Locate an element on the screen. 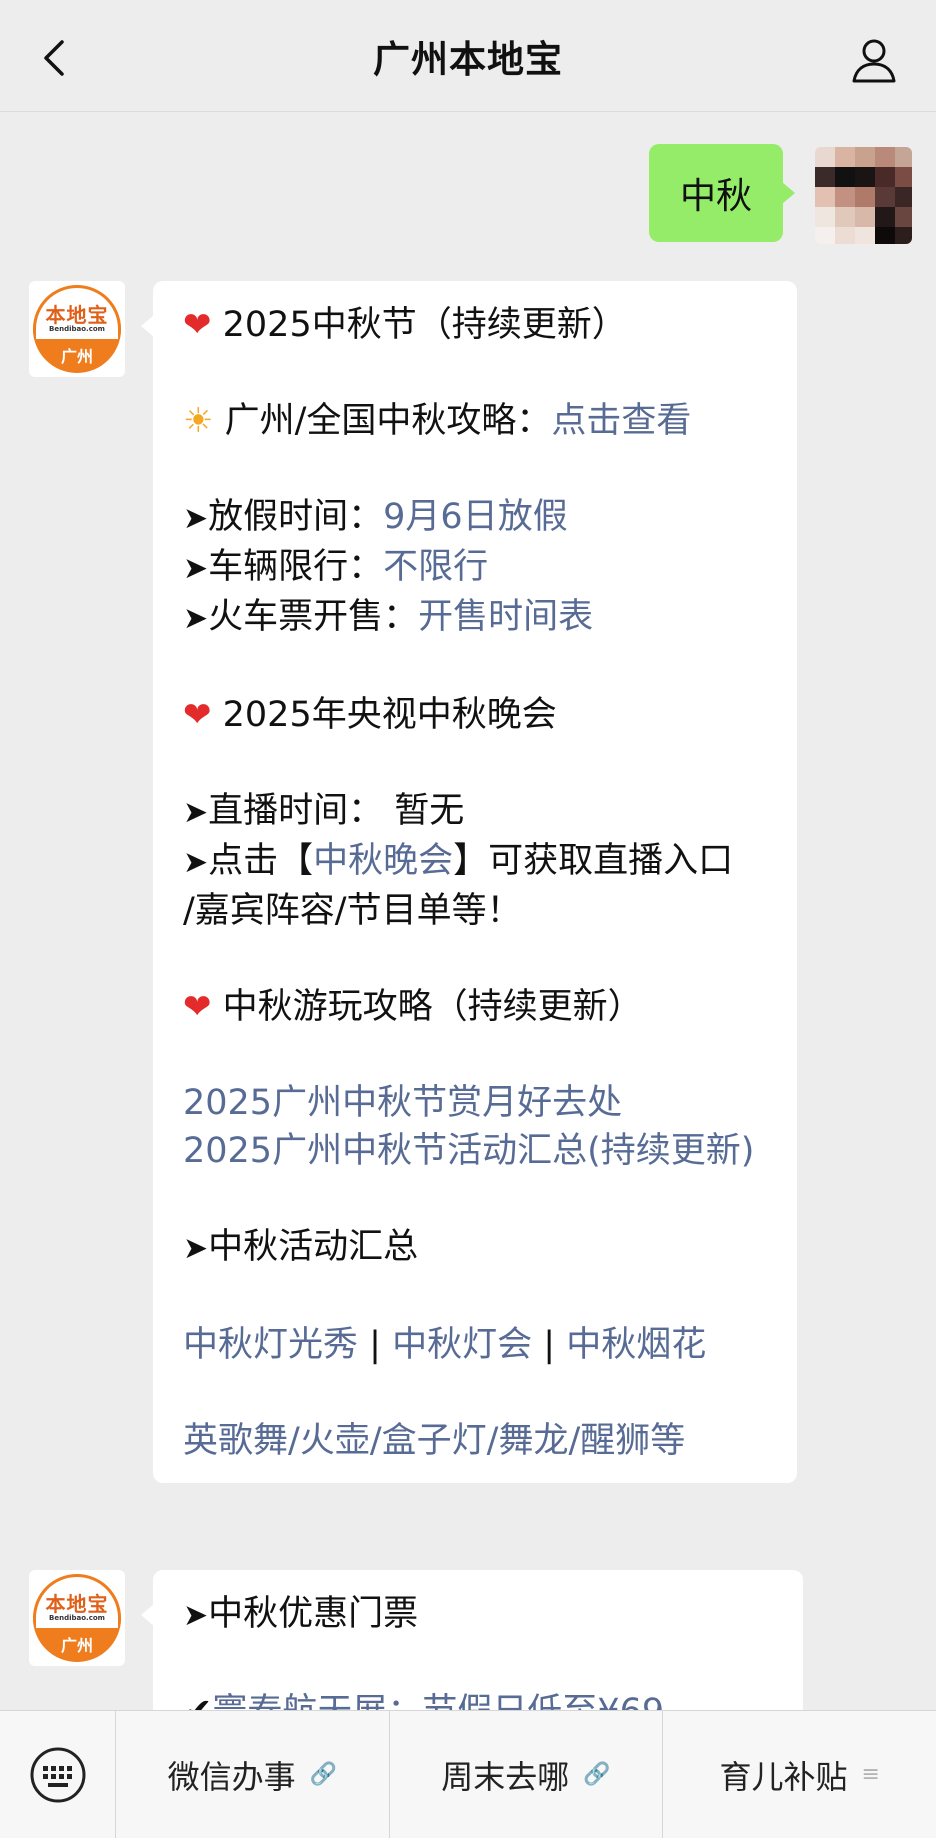  train-link: 开售时间表 is located at coordinates (505, 617).